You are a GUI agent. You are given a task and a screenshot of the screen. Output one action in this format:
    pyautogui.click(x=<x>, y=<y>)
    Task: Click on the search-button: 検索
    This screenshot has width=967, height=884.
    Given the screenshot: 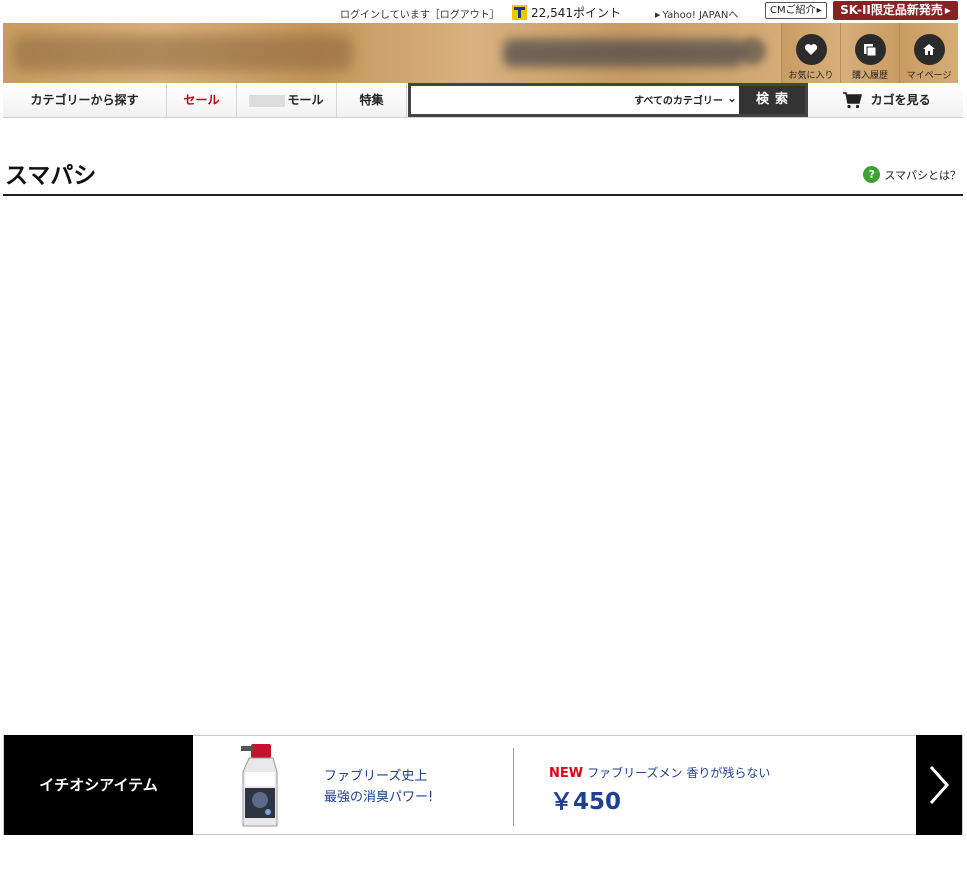 What is the action you would take?
    pyautogui.click(x=772, y=100)
    